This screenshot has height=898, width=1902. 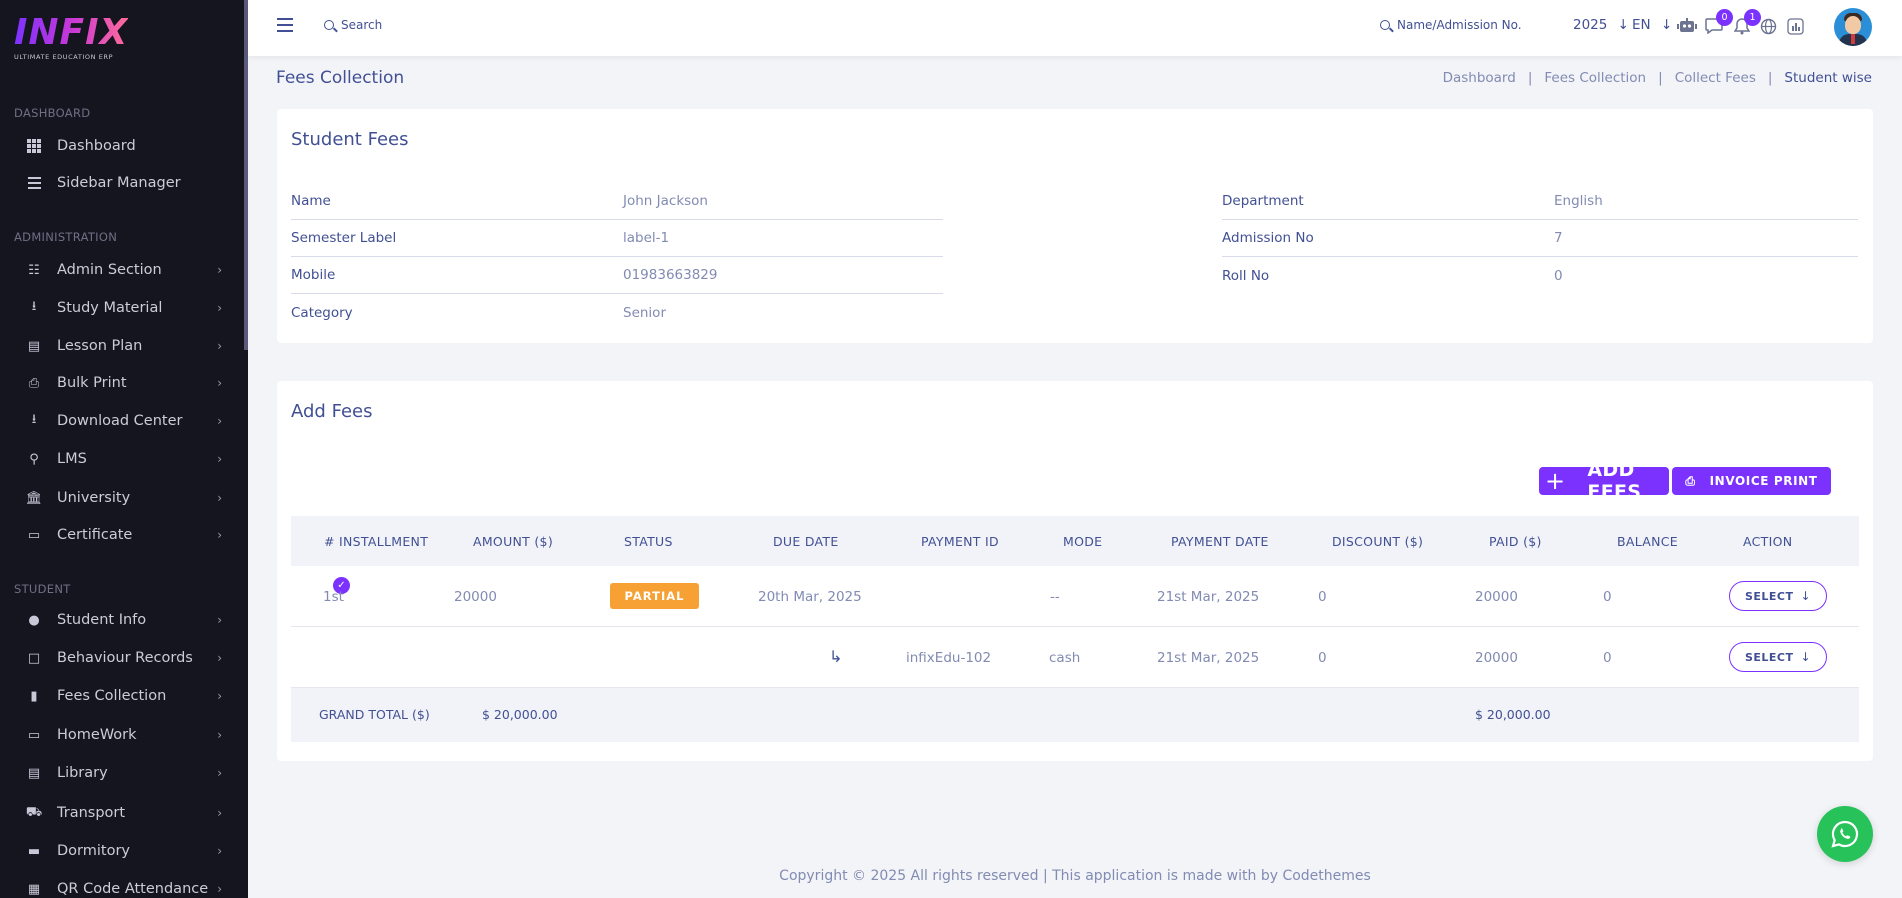 What do you see at coordinates (120, 658) in the screenshot?
I see `sidebar-item-behaviour-records: □ Behaviour Records ›` at bounding box center [120, 658].